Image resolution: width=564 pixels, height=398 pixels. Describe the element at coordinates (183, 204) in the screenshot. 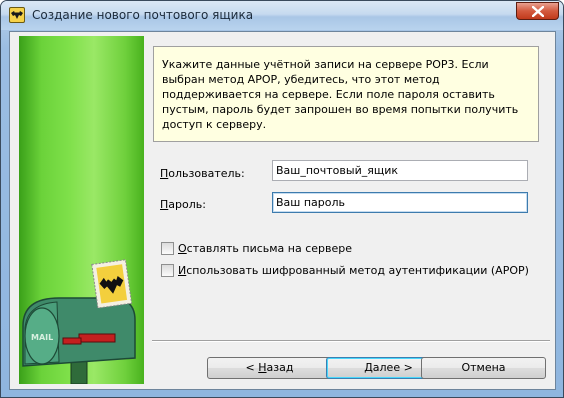

I see `password-label: Пароль:` at that location.